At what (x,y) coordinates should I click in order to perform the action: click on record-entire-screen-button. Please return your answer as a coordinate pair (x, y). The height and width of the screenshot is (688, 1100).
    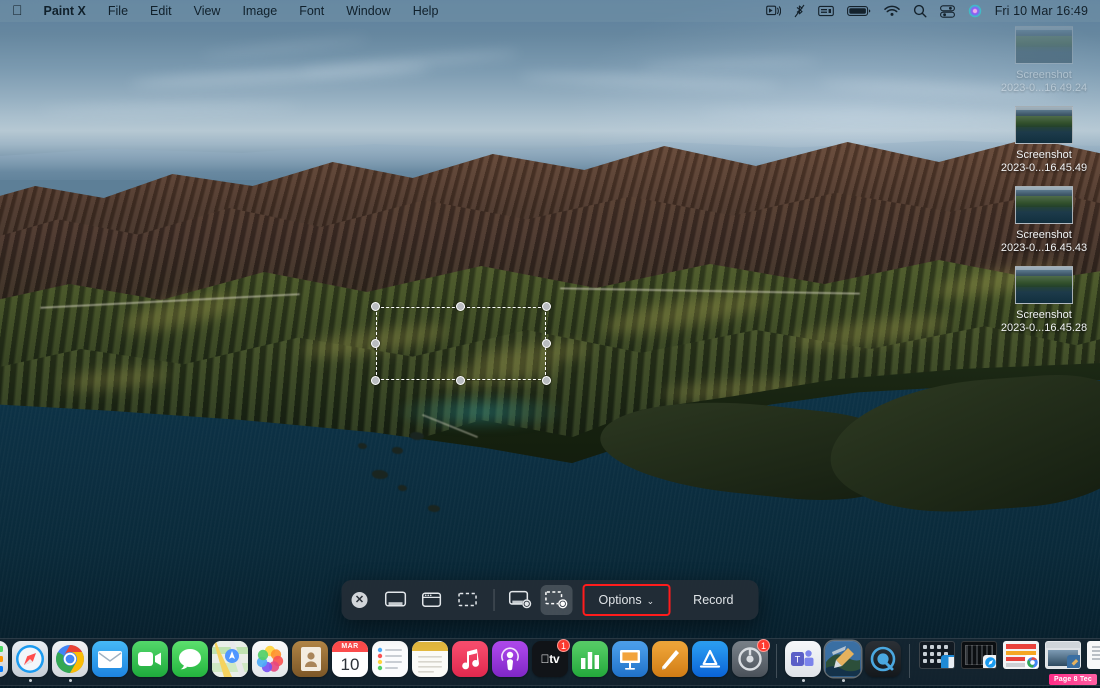
    Looking at the image, I should click on (521, 600).